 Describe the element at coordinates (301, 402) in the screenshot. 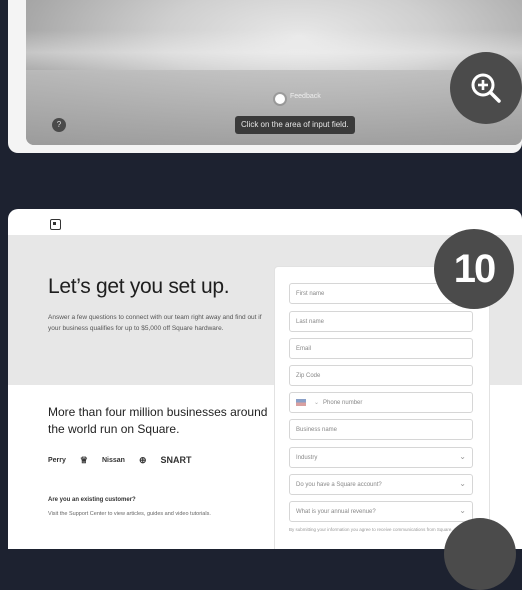

I see `us-flag-icon` at that location.